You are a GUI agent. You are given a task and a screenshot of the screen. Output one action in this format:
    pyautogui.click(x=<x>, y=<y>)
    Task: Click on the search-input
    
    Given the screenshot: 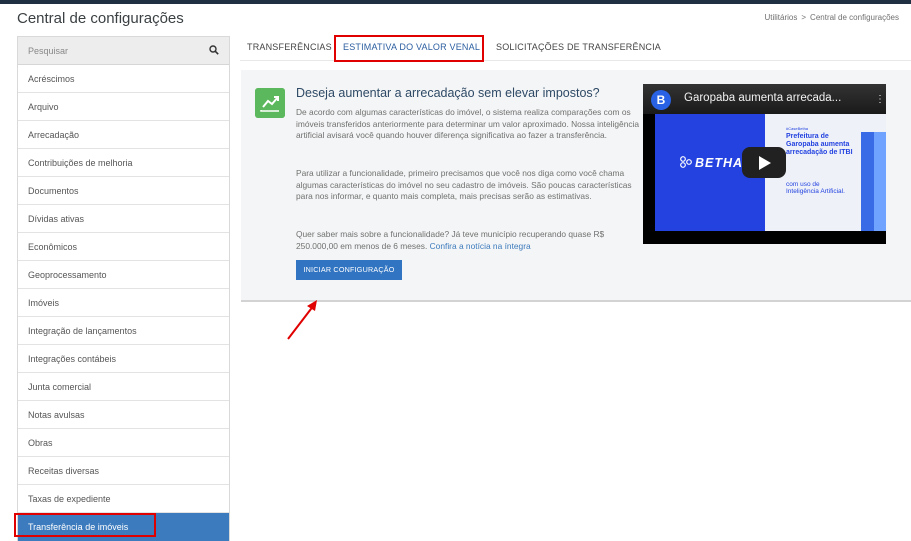 What is the action you would take?
    pyautogui.click(x=108, y=51)
    